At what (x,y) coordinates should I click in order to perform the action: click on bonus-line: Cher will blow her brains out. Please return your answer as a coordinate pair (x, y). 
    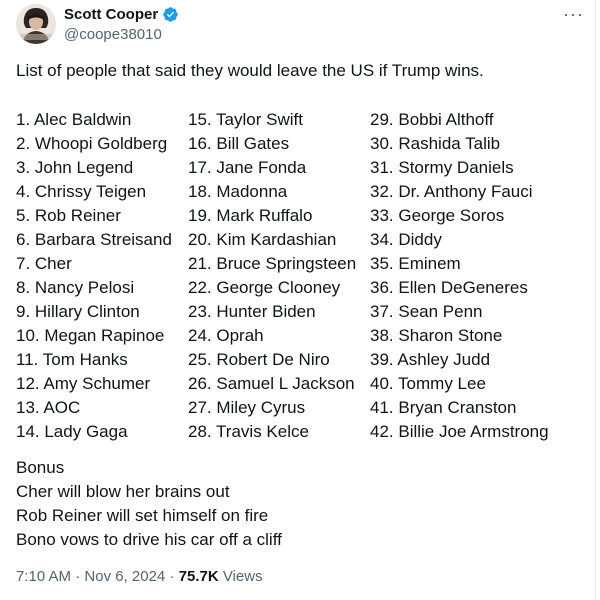
    Looking at the image, I should click on (123, 491).